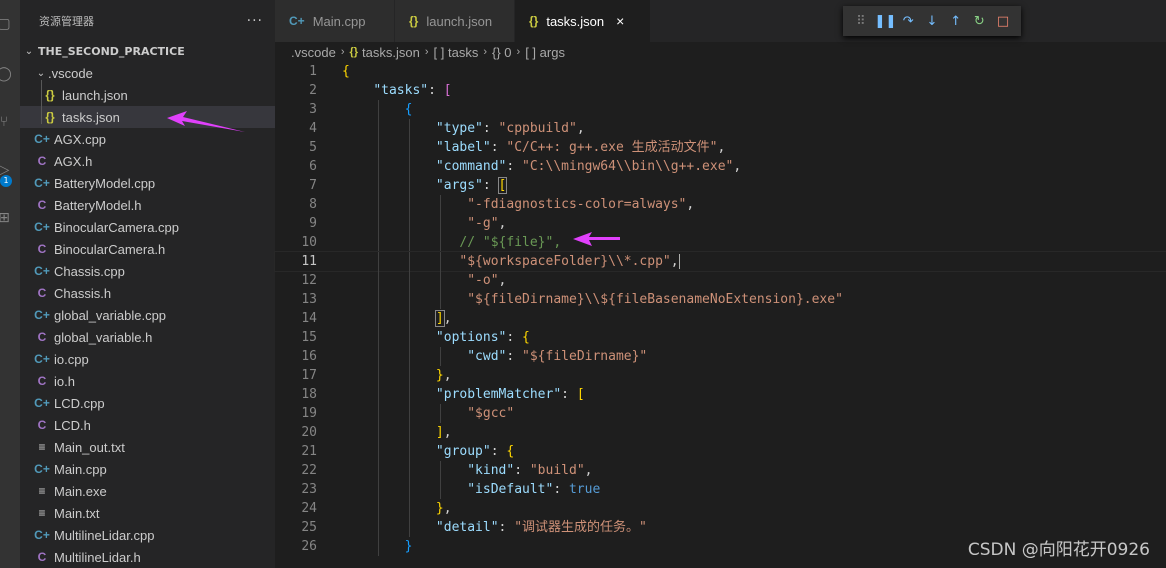  Describe the element at coordinates (720, 185) in the screenshot. I see `code-line: 7 "args": [` at that location.